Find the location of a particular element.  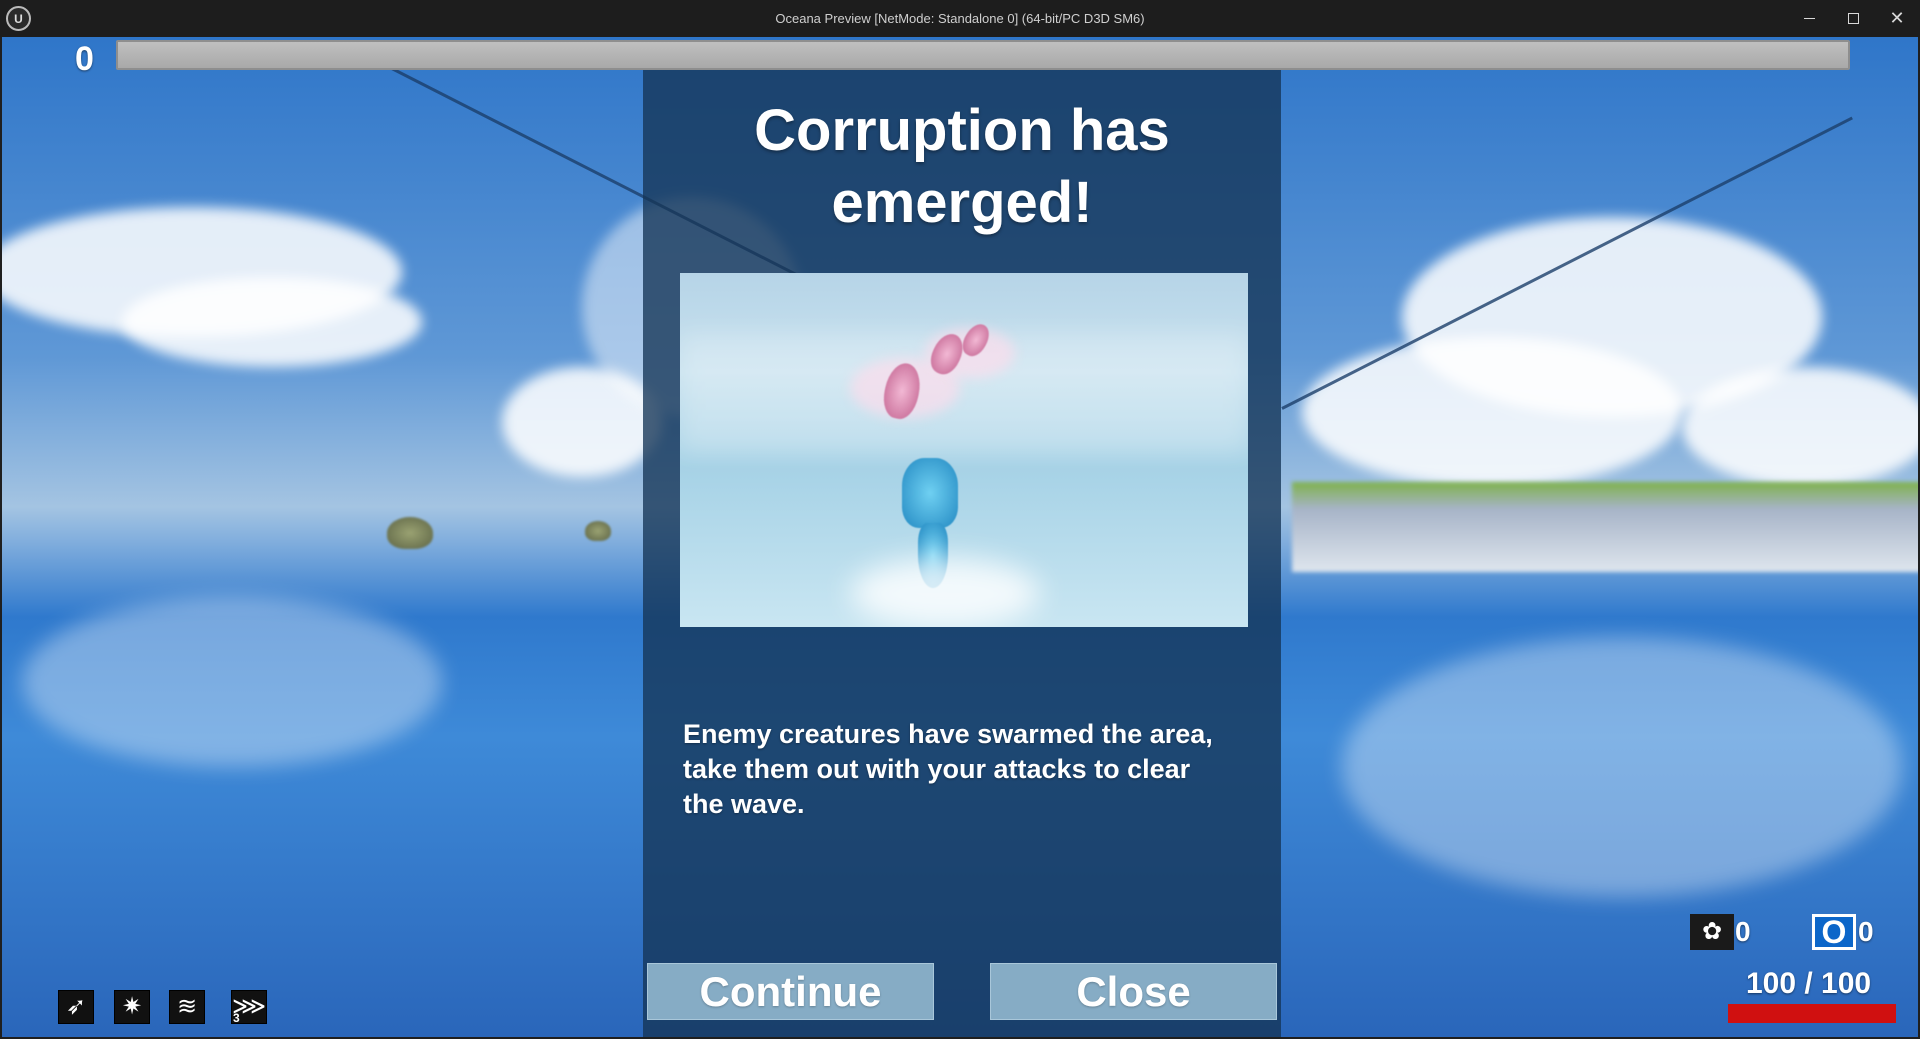

water-glow is located at coordinates (945, 592).